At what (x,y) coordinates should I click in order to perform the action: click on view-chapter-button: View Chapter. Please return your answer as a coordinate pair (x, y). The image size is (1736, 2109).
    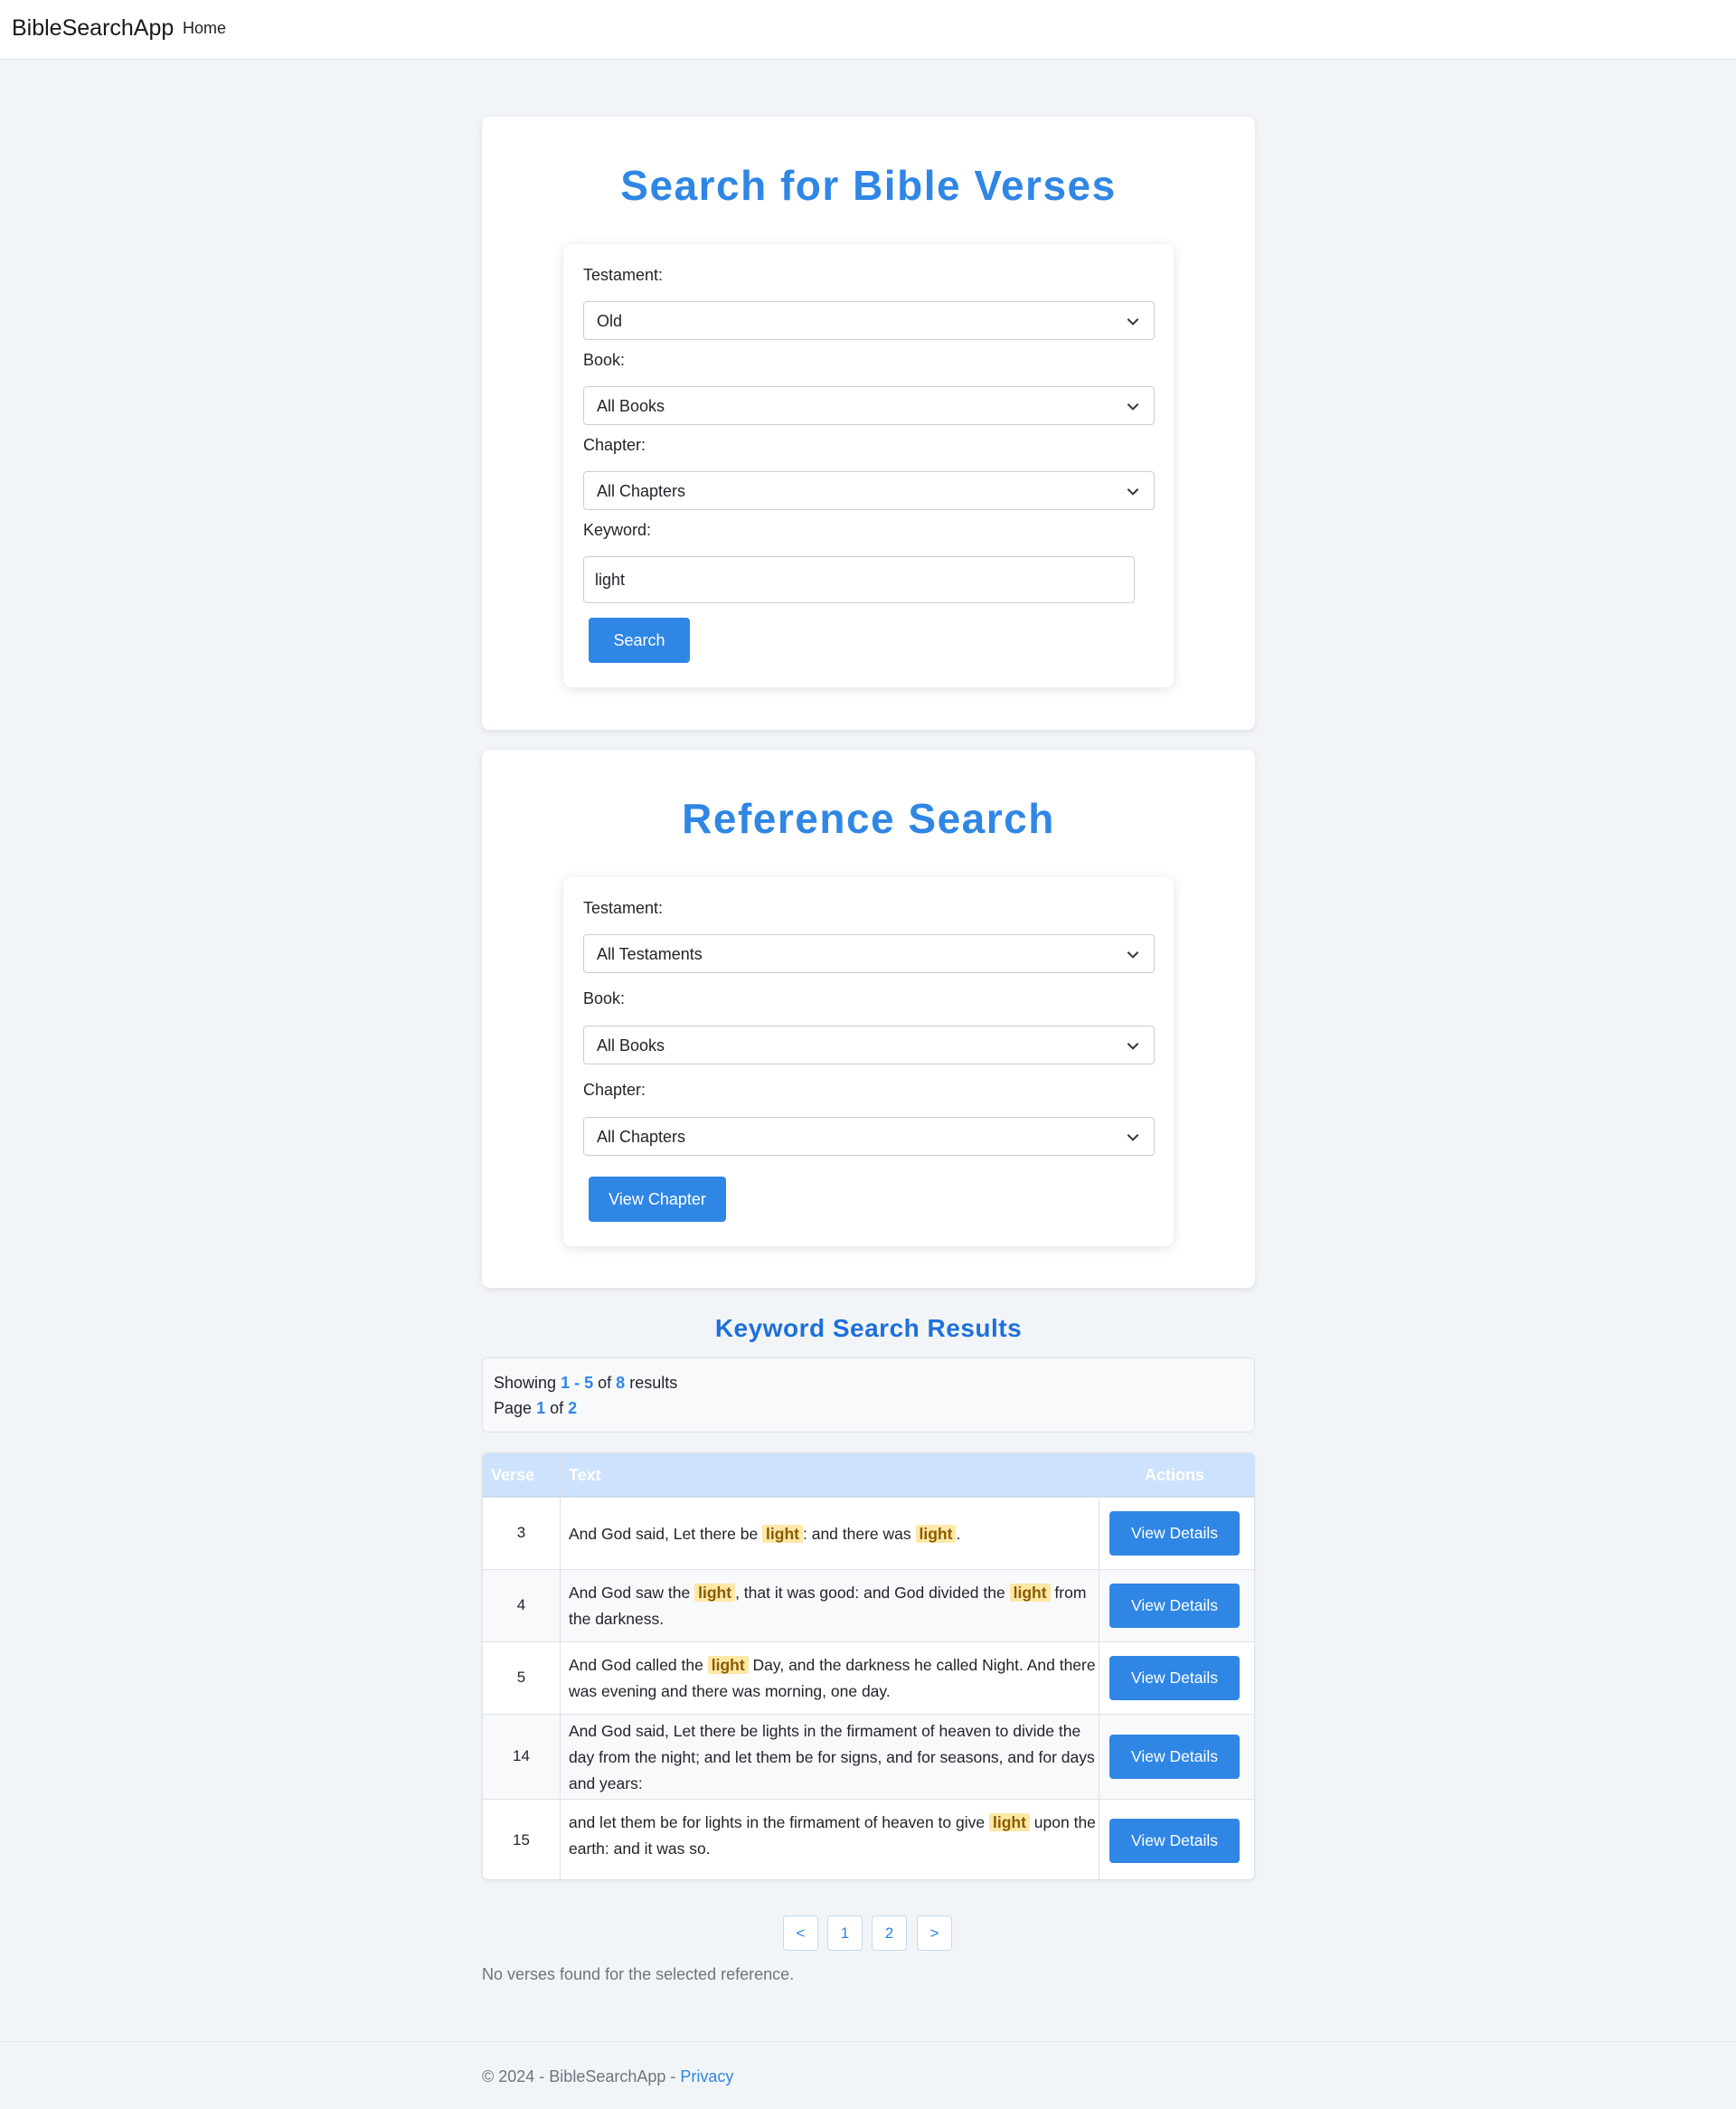
    Looking at the image, I should click on (657, 1200).